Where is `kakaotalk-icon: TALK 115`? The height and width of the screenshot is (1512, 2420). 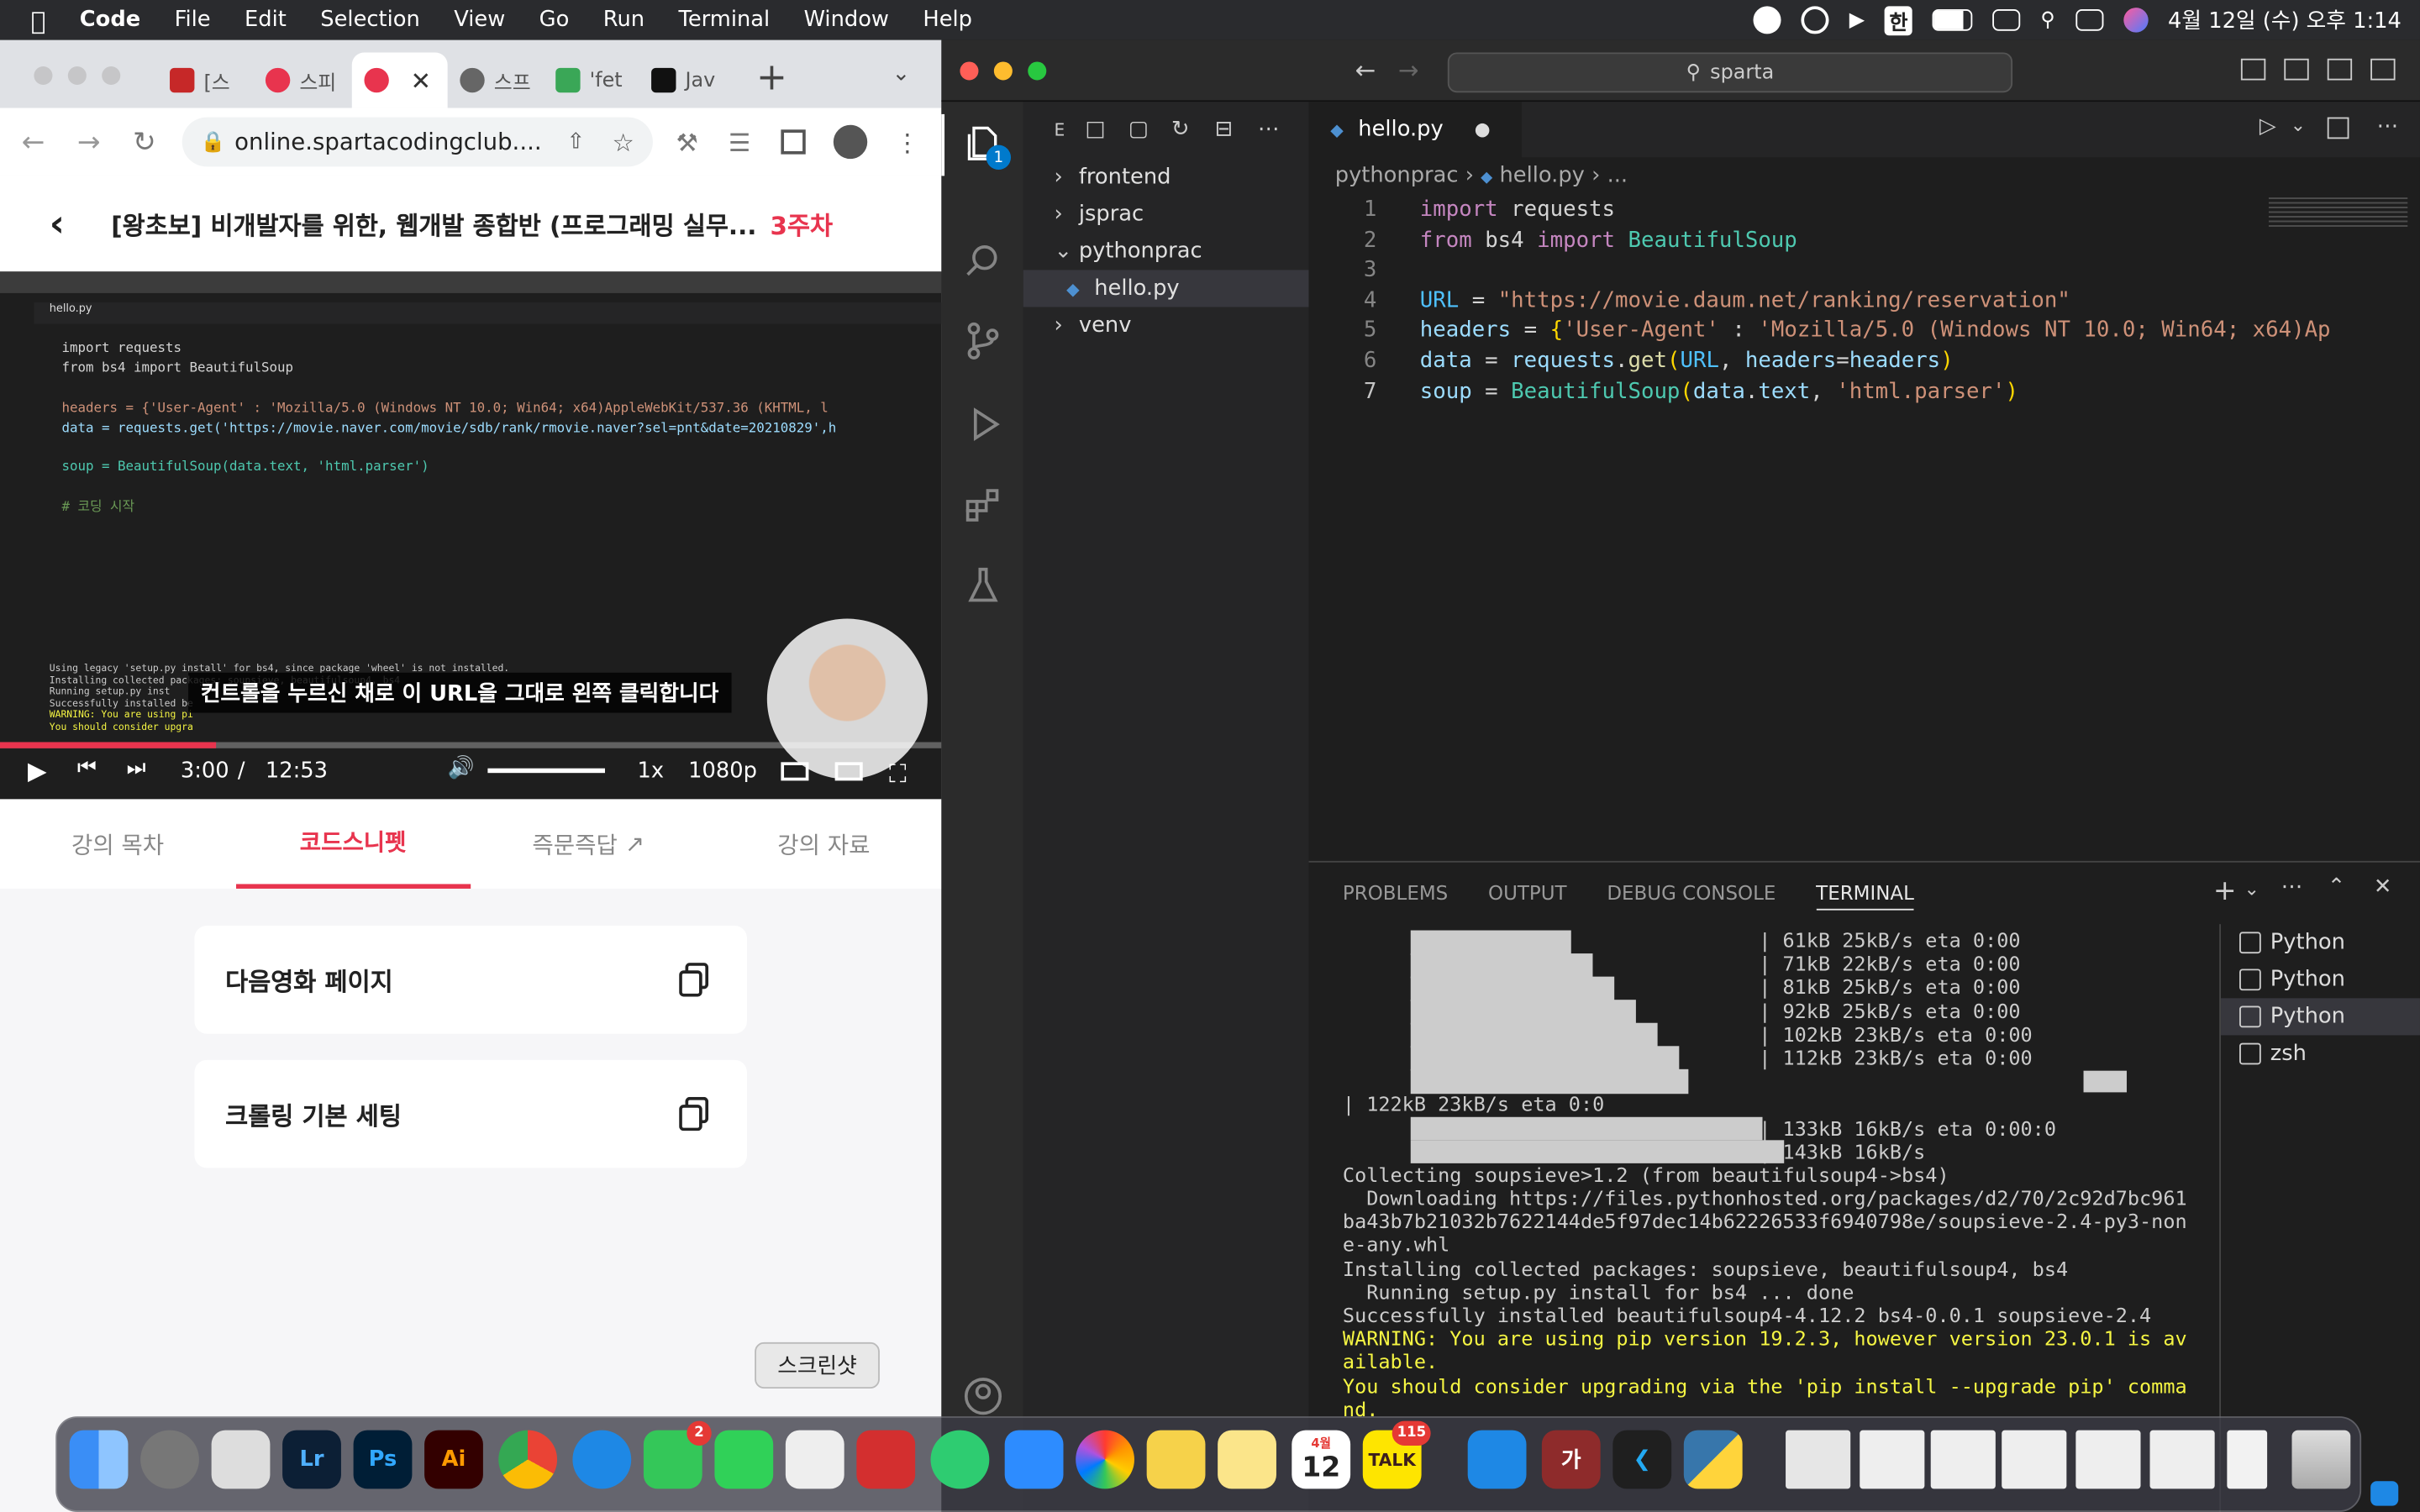 kakaotalk-icon: TALK 115 is located at coordinates (1396, 1454).